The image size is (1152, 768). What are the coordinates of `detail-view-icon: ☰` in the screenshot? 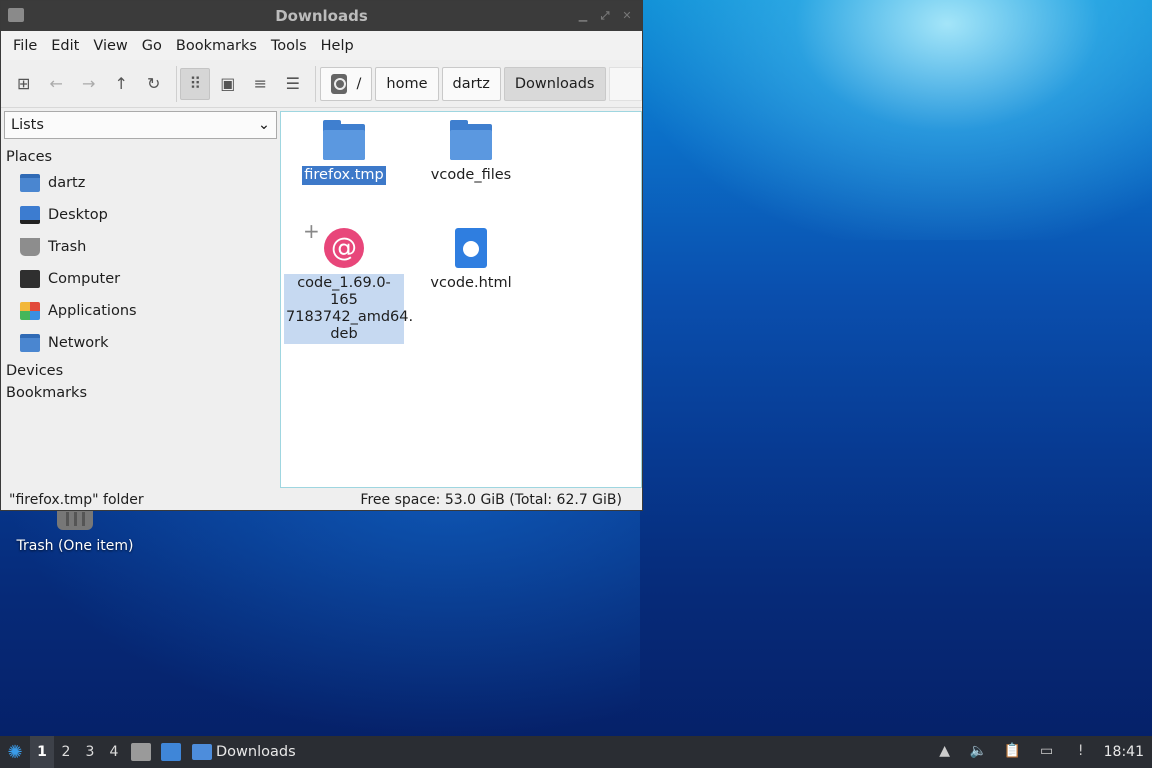 It's located at (293, 84).